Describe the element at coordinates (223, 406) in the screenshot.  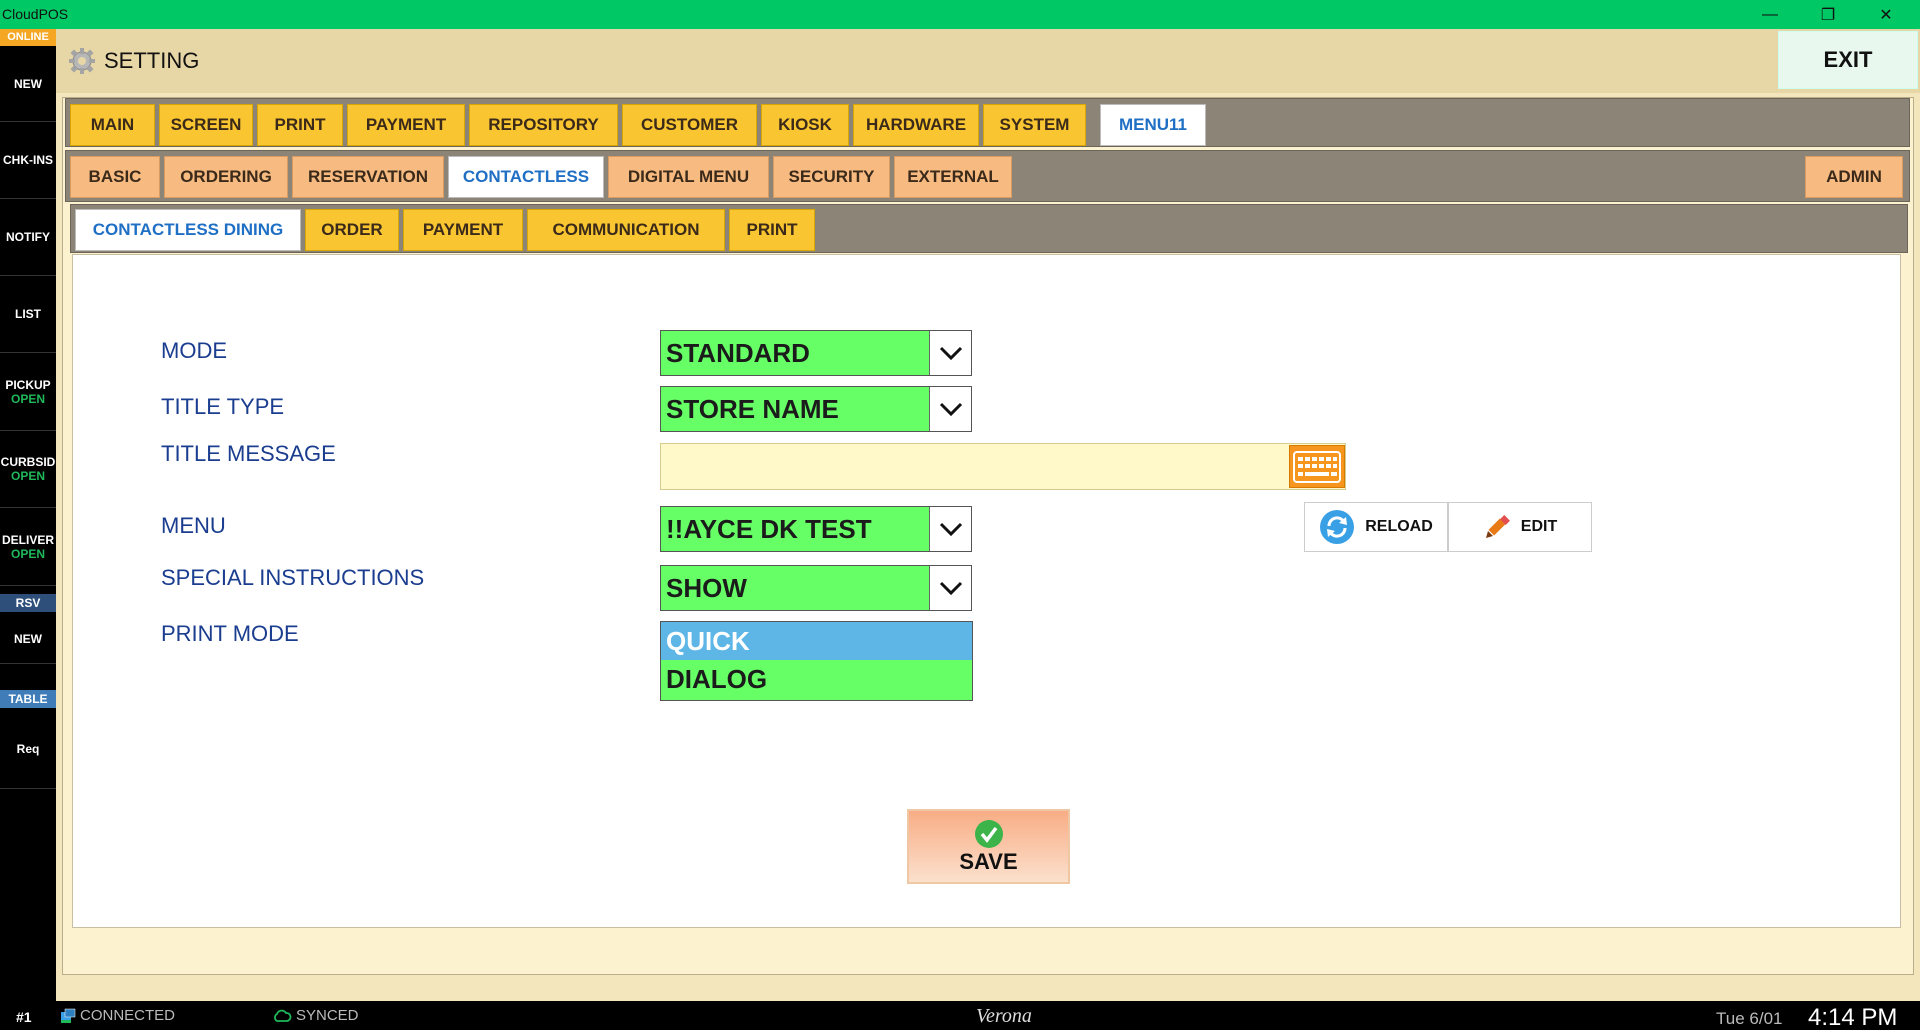
I see `title-type-label: TITLE TYPE` at that location.